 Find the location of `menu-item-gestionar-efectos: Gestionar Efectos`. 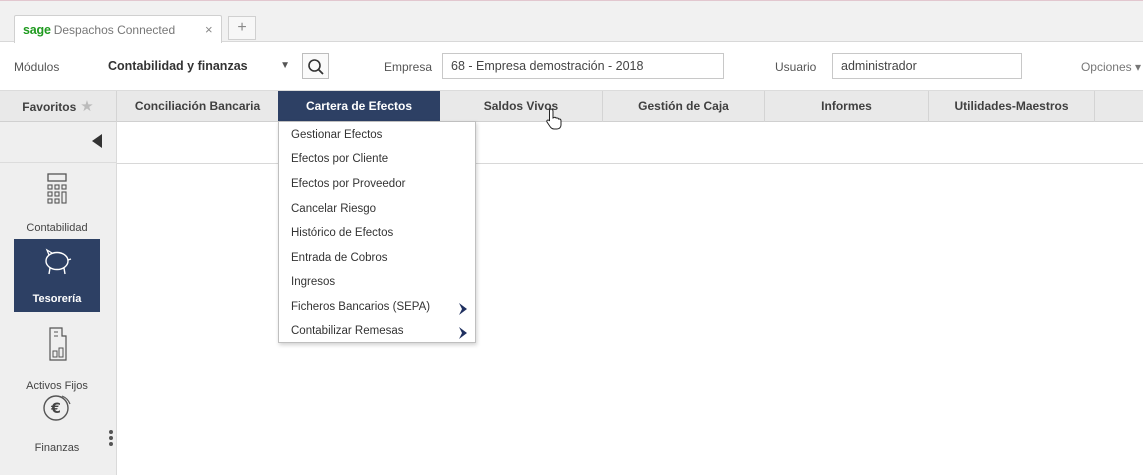

menu-item-gestionar-efectos: Gestionar Efectos is located at coordinates (336, 135).